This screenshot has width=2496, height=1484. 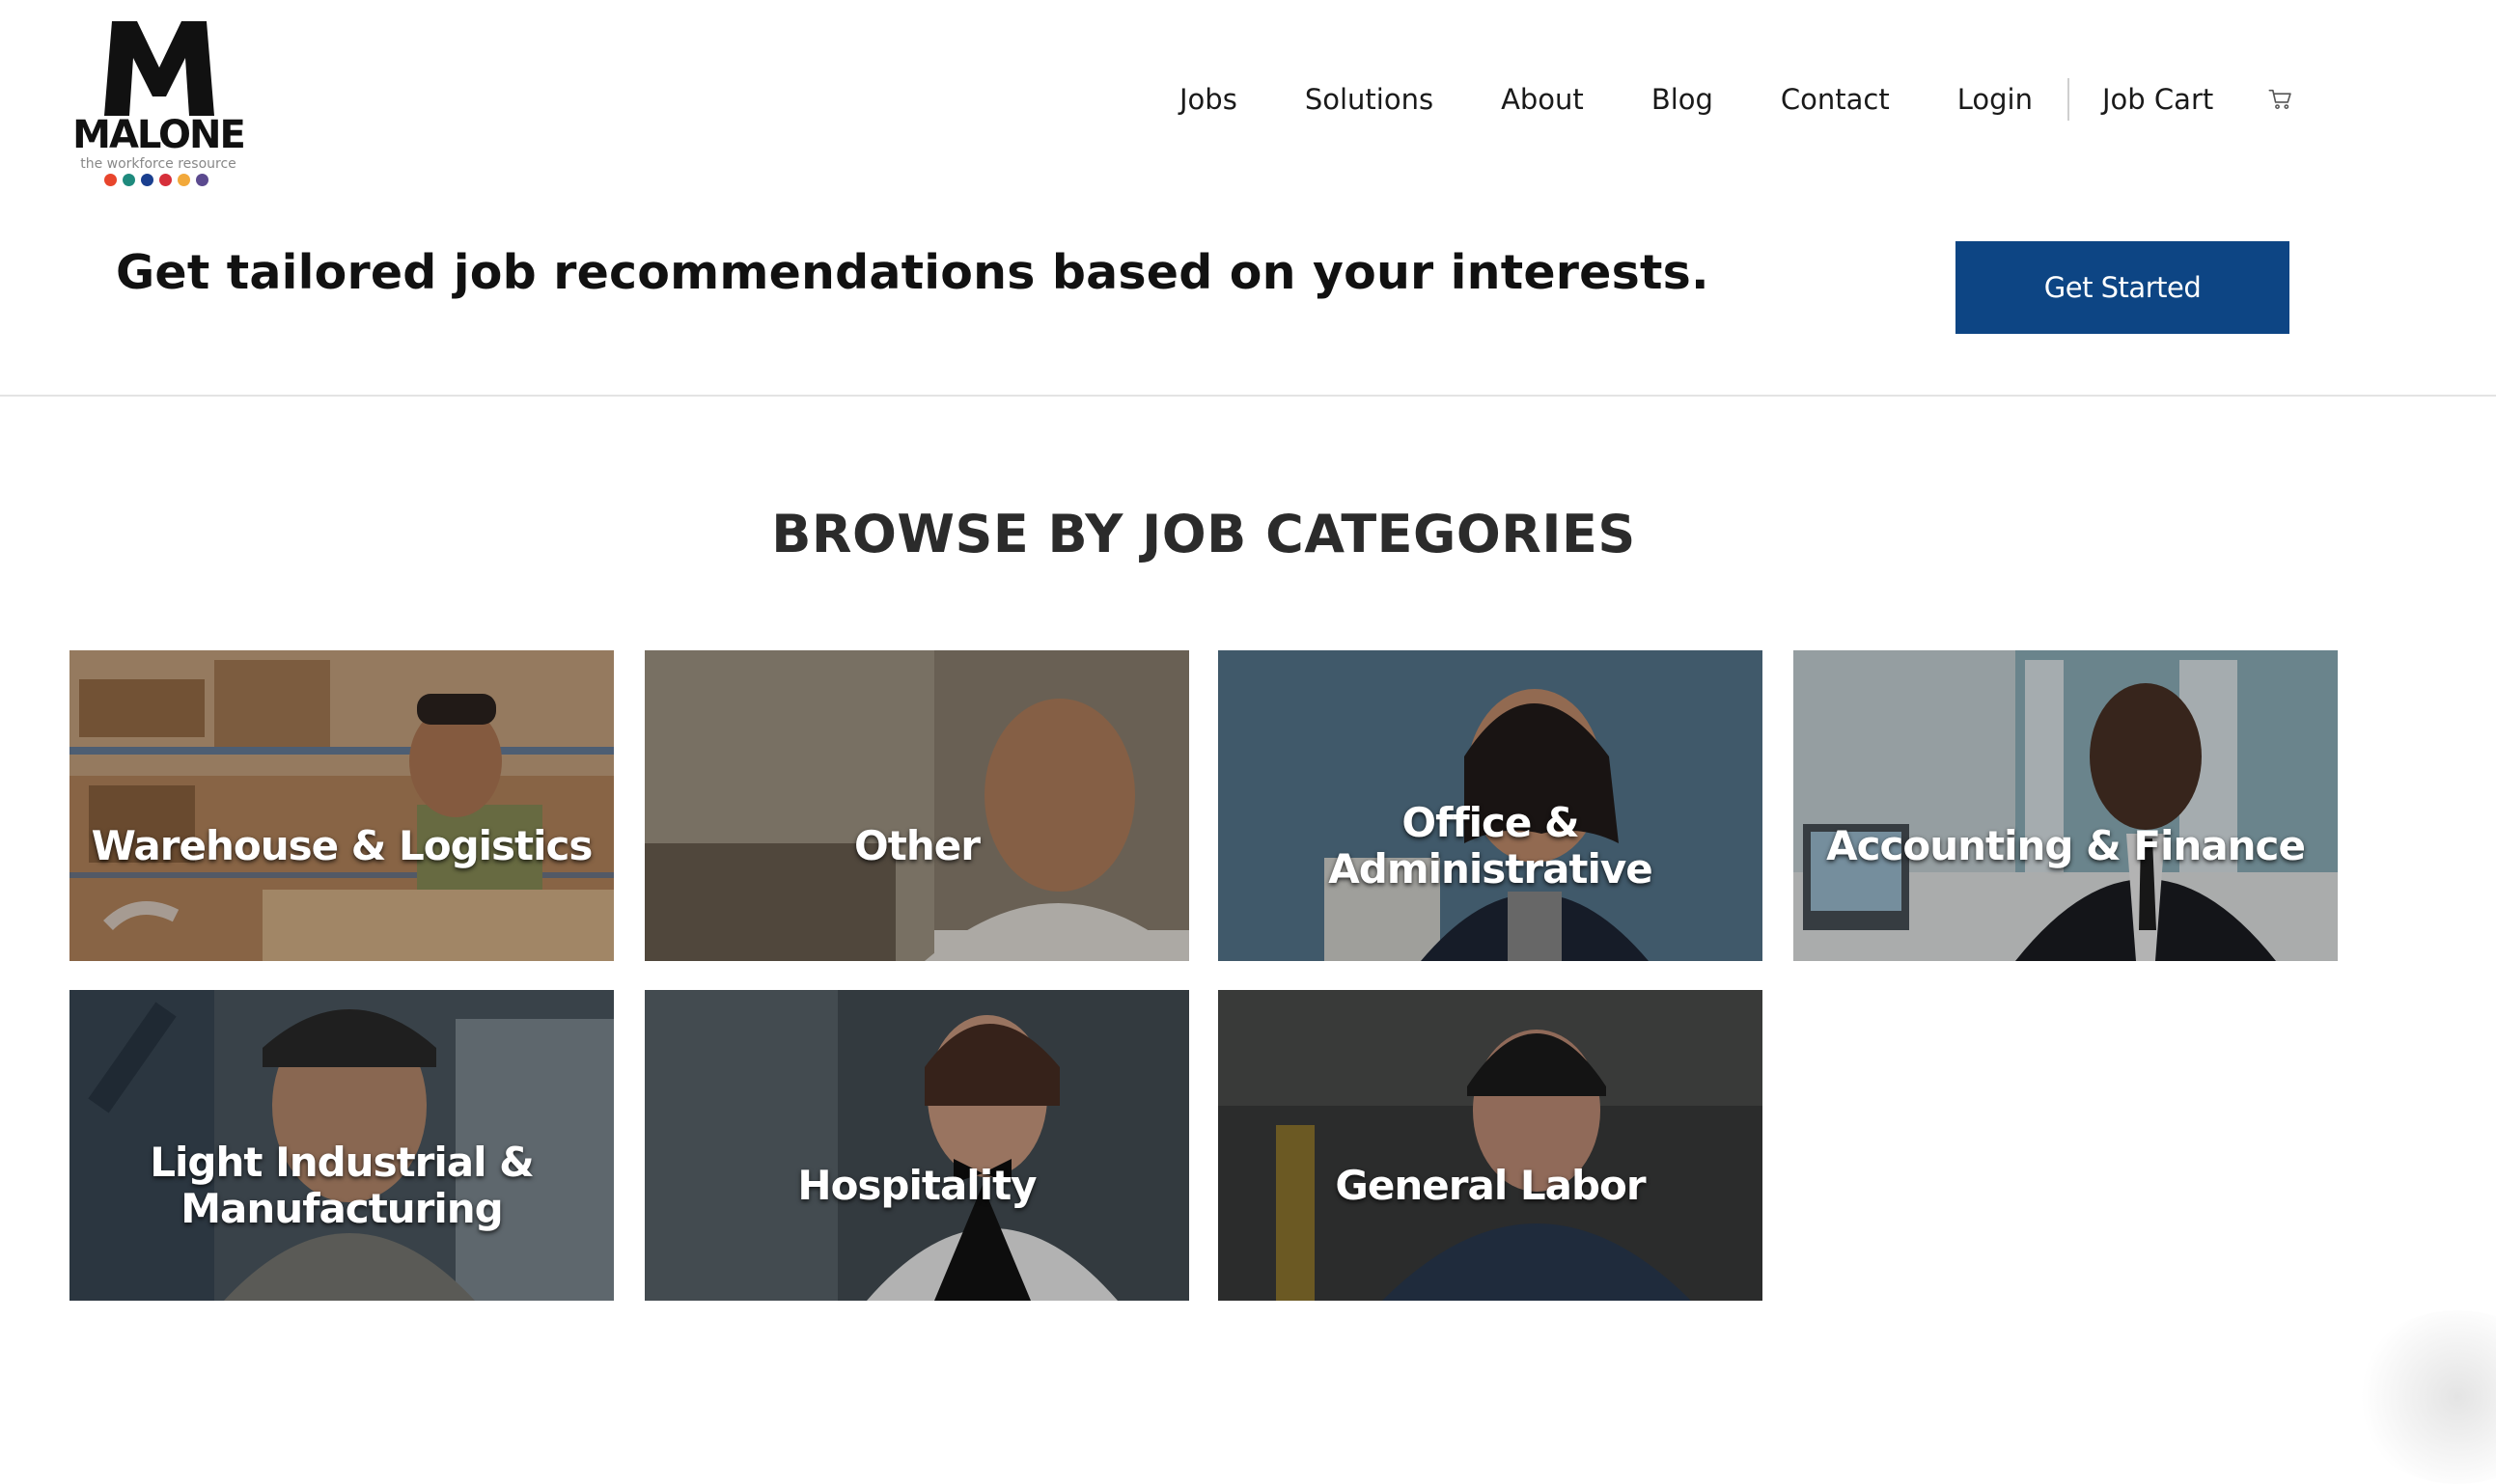 What do you see at coordinates (1542, 99) in the screenshot?
I see `nav-about: About` at bounding box center [1542, 99].